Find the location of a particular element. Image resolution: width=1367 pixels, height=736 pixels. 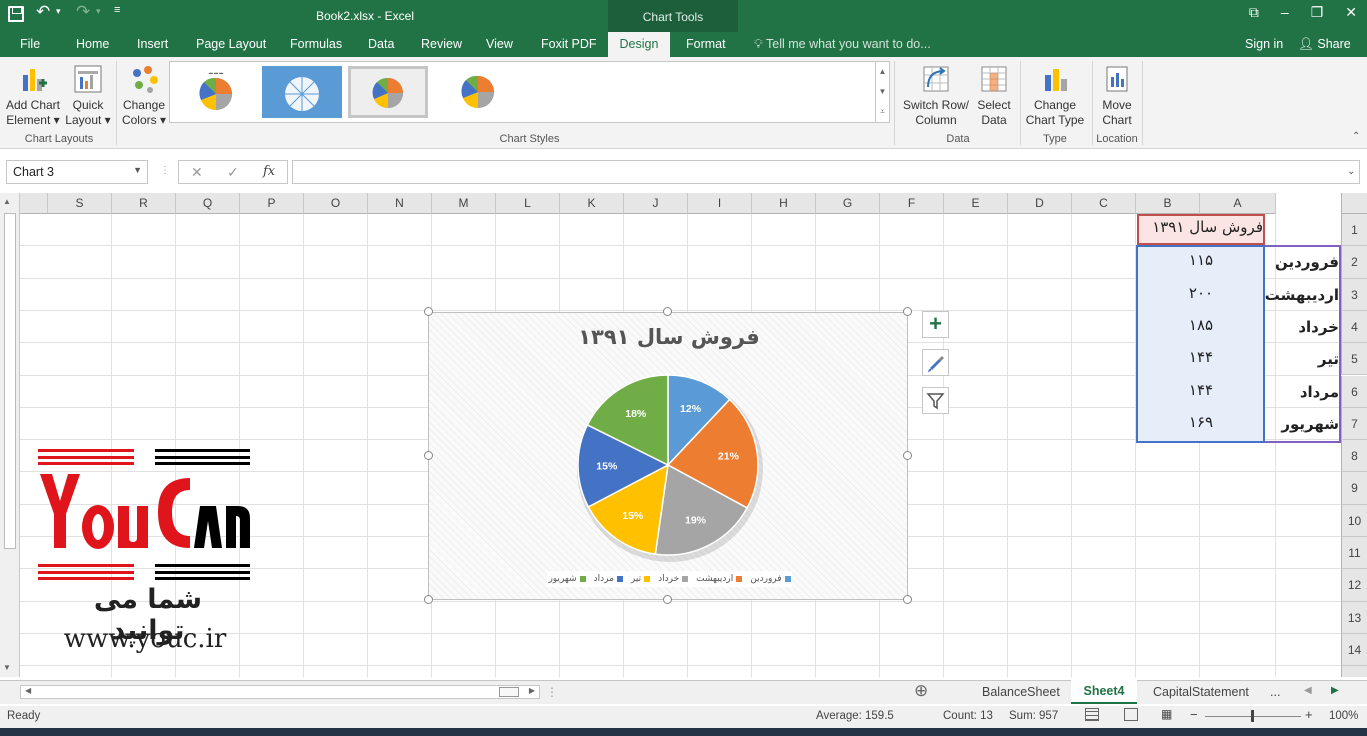

column-header-C: C is located at coordinates (1104, 203).